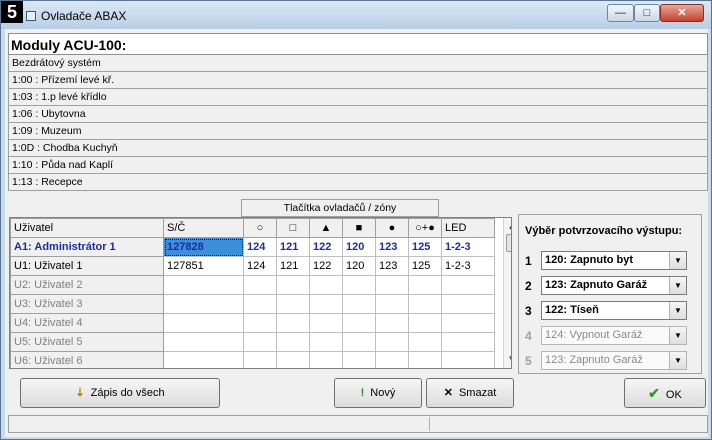  What do you see at coordinates (87, 285) in the screenshot?
I see `user-cell: U2: Uživatel 2` at bounding box center [87, 285].